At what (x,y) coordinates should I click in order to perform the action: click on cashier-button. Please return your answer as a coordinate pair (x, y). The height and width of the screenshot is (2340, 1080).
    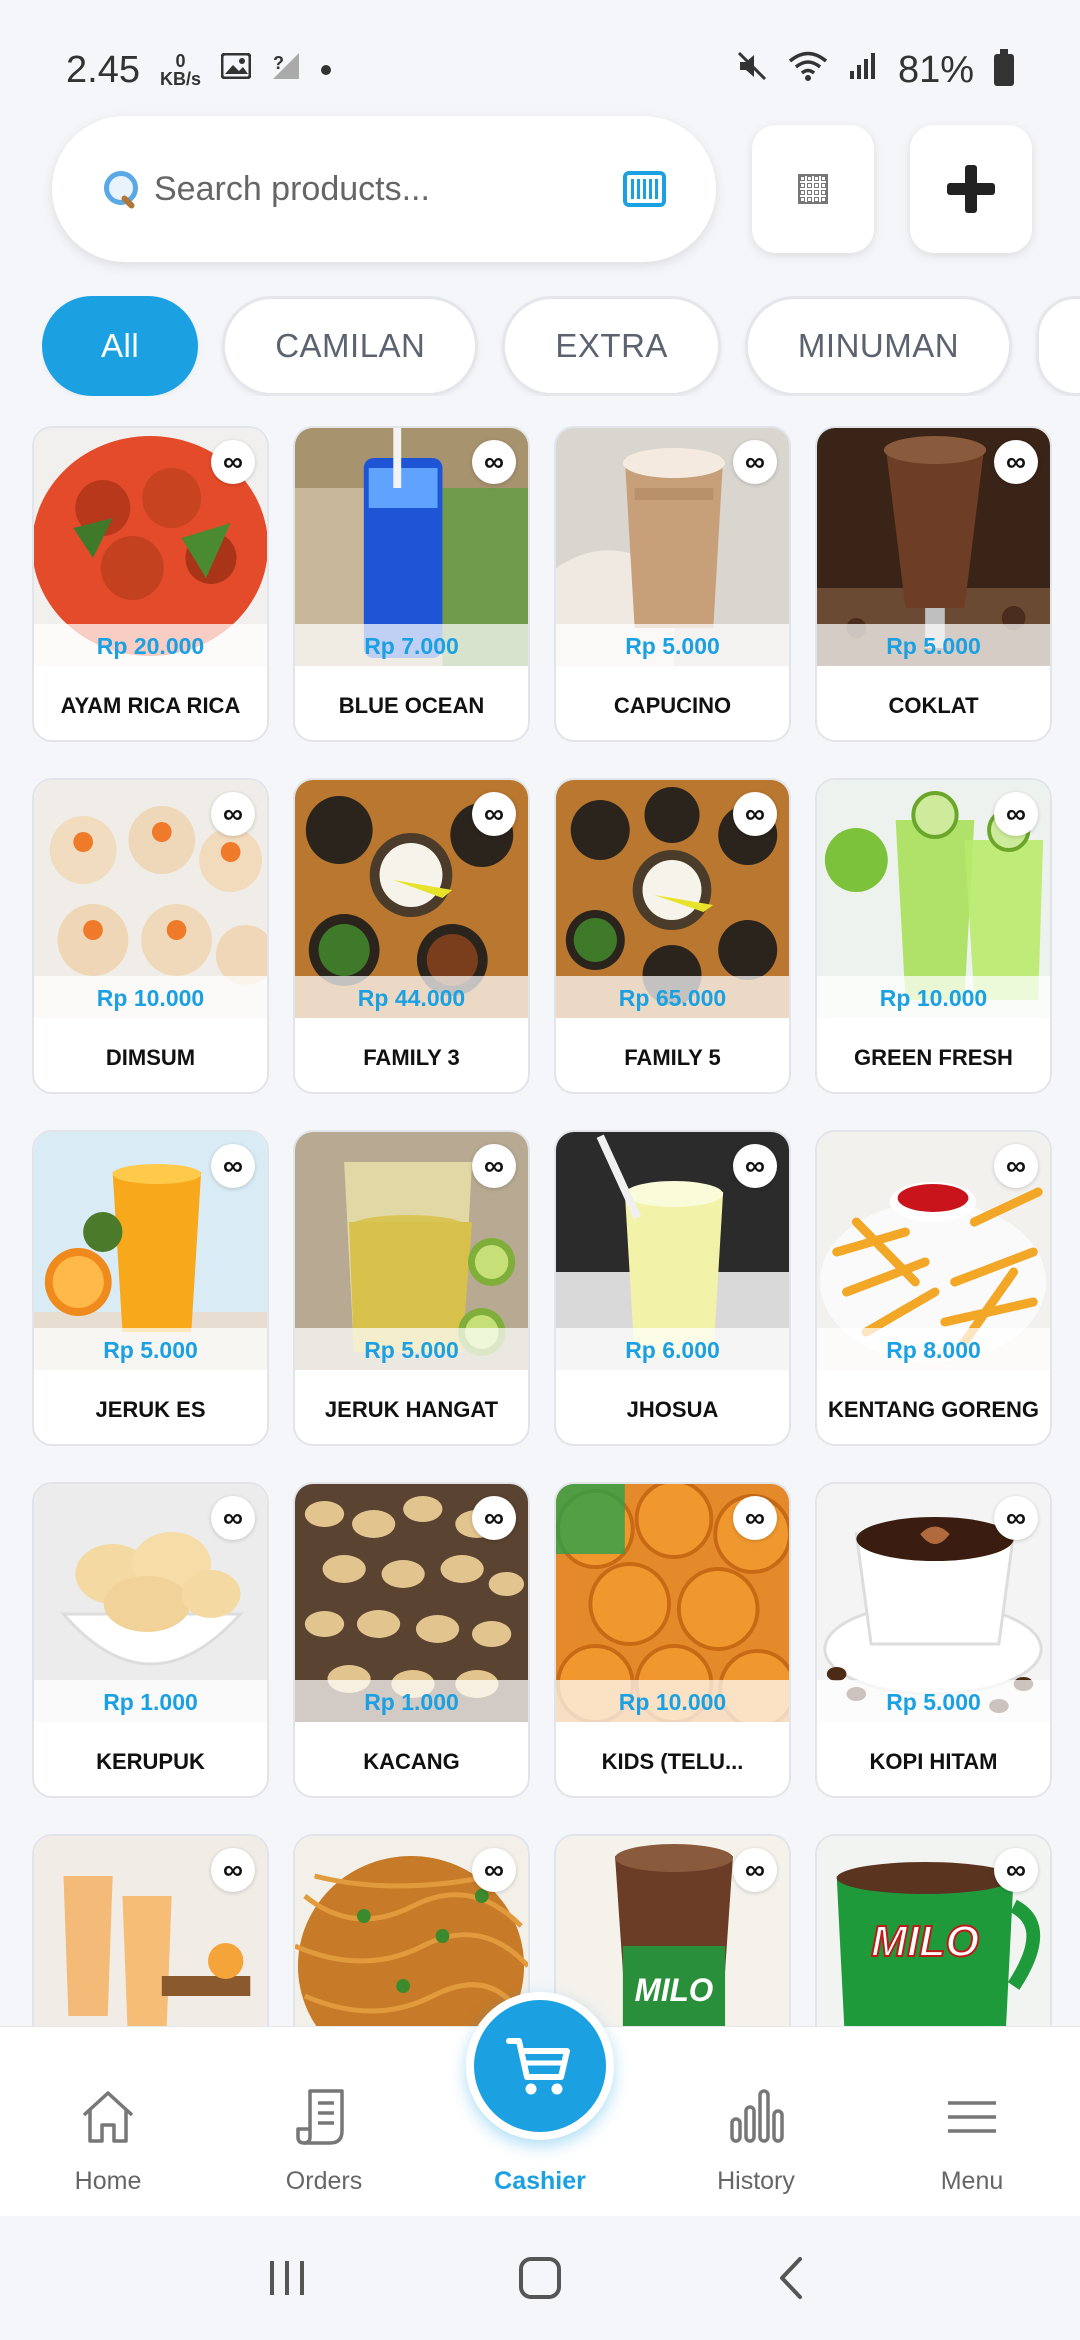
    Looking at the image, I should click on (540, 2066).